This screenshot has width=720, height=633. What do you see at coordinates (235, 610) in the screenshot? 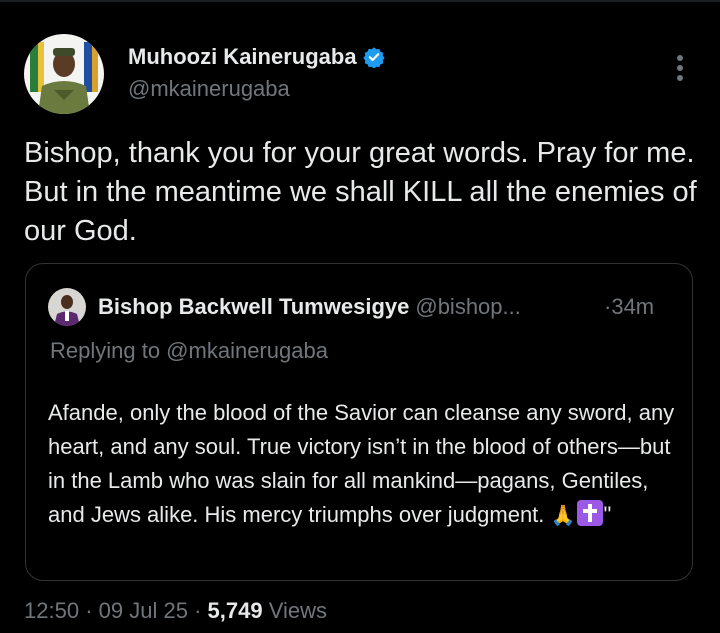
I see `views-count: 5,749` at bounding box center [235, 610].